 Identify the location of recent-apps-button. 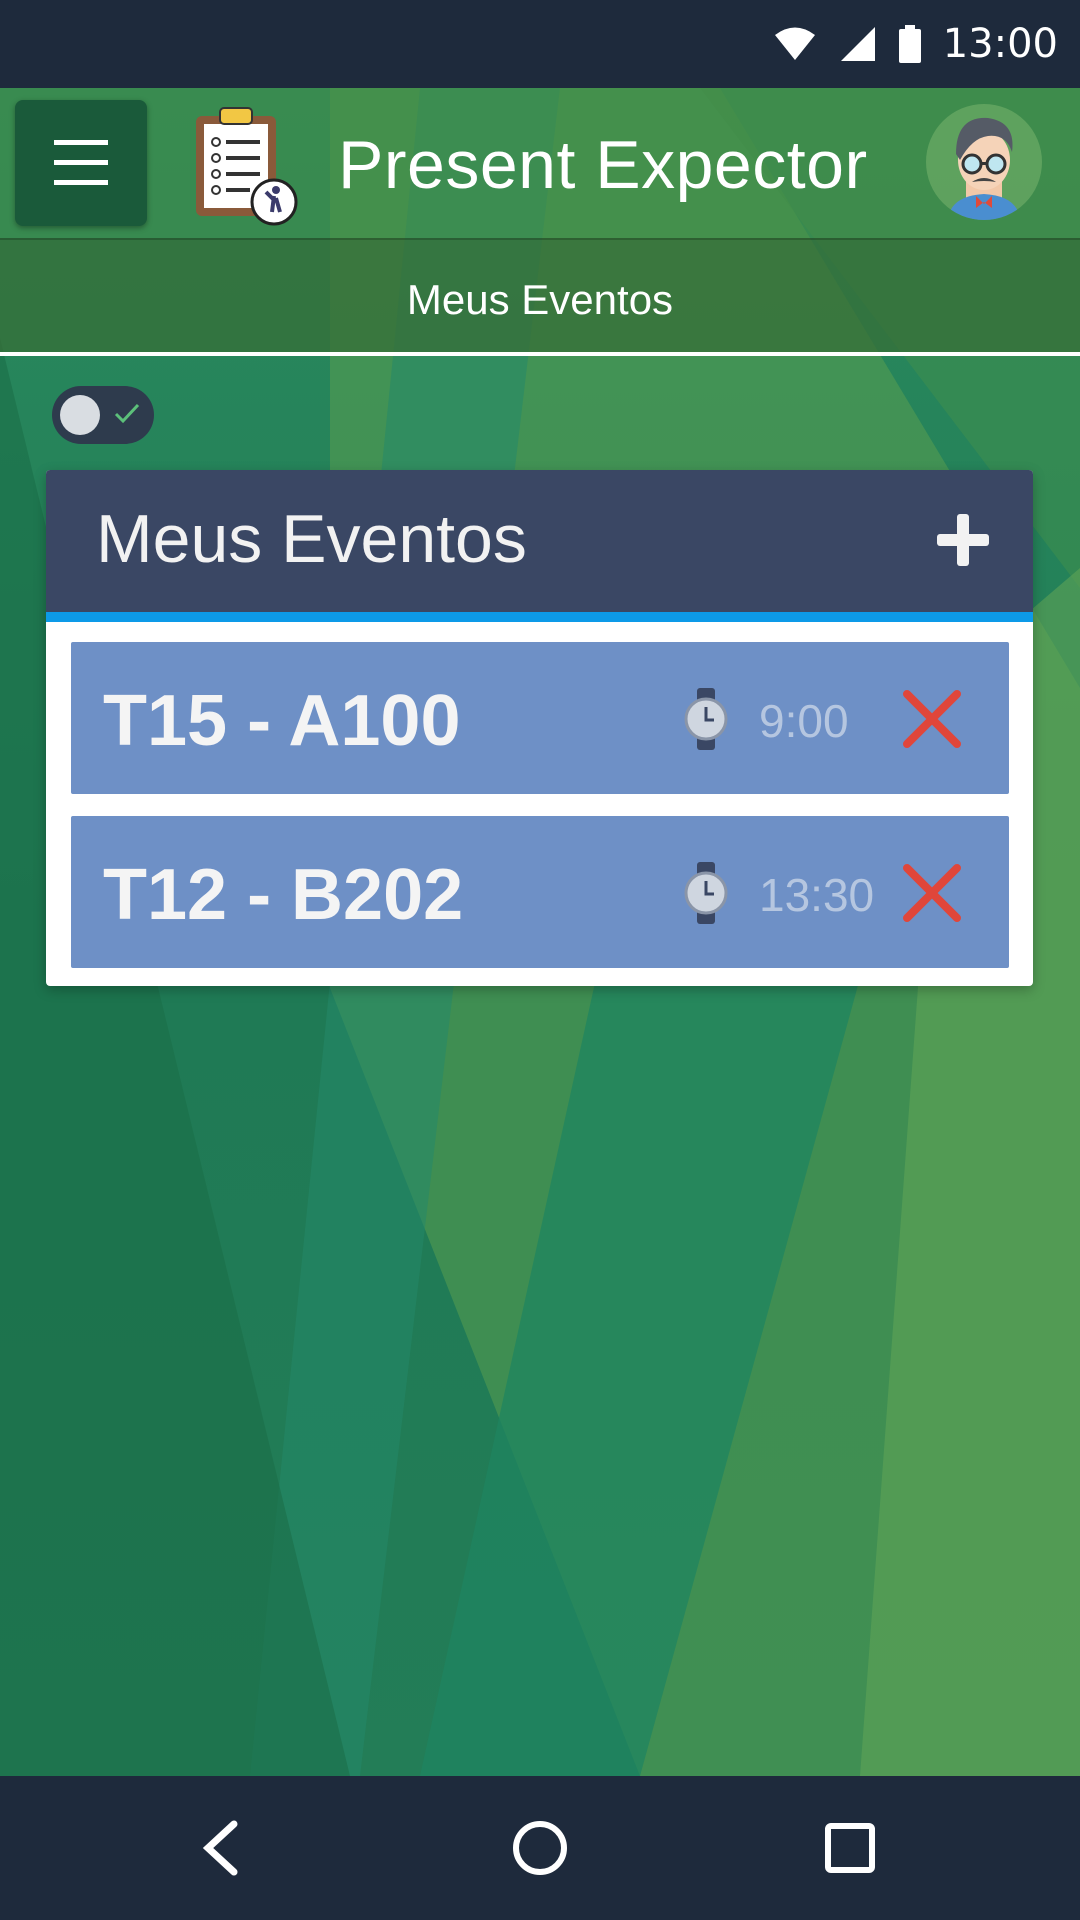
(850, 1848).